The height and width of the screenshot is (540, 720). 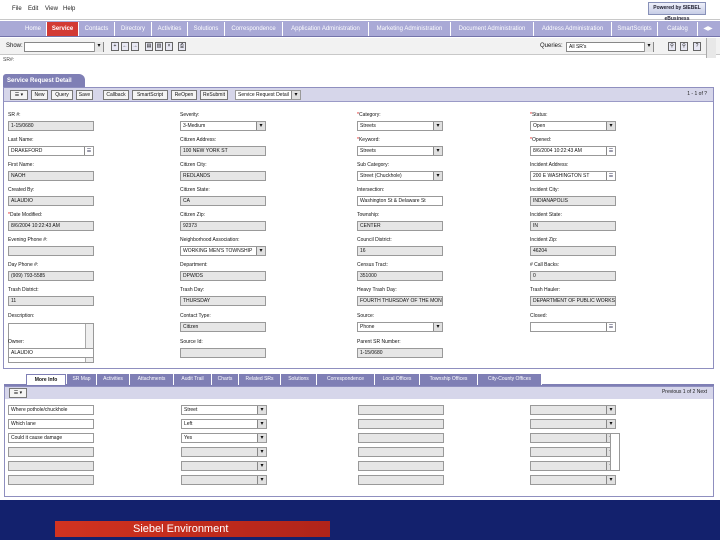 I want to click on query-assistant-icon: ⚲, so click(x=684, y=46).